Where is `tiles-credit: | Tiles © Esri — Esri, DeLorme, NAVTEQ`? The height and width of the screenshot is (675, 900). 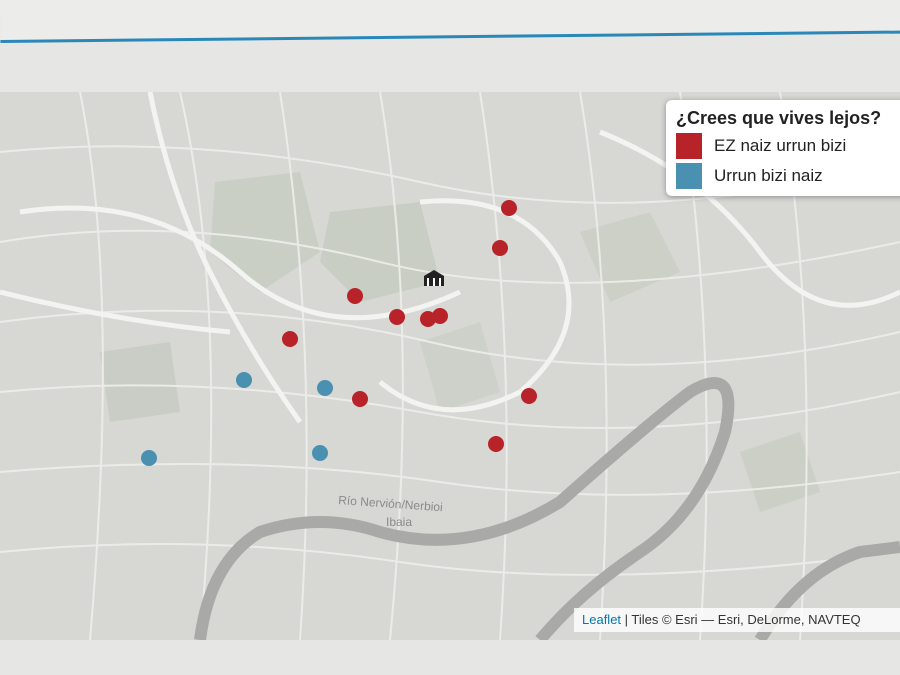 tiles-credit: | Tiles © Esri — Esri, DeLorme, NAVTEQ is located at coordinates (741, 619).